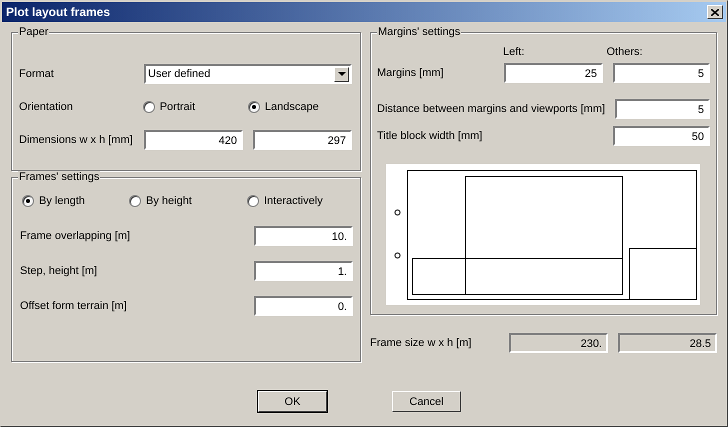 This screenshot has width=728, height=427. Describe the element at coordinates (195, 107) in the screenshot. I see `radio-button: Portrait` at that location.